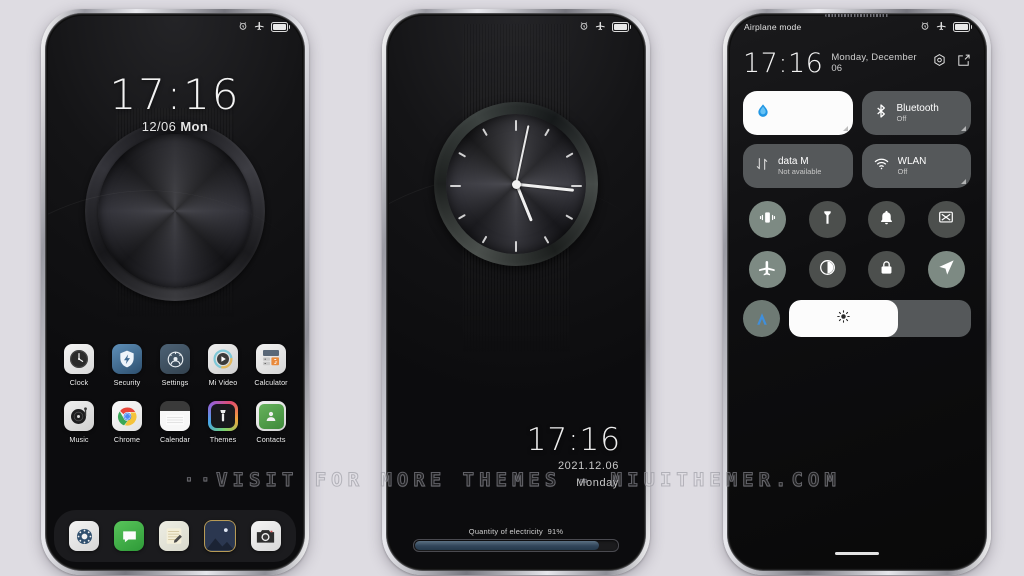 The height and width of the screenshot is (576, 1024). What do you see at coordinates (175, 439) in the screenshot?
I see `app-label: Calendar` at bounding box center [175, 439].